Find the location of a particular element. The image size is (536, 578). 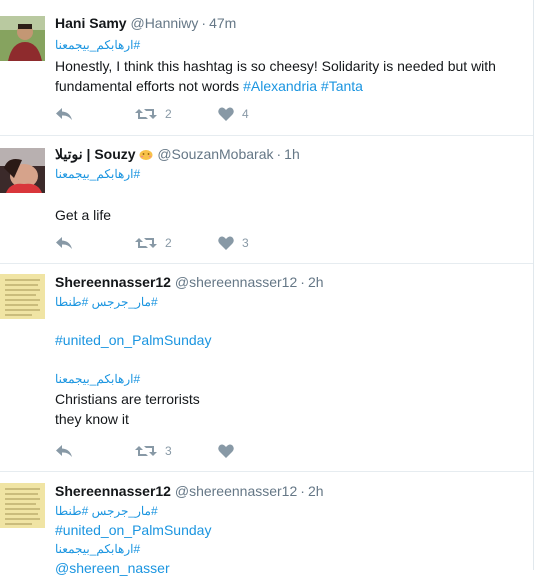

display-name-arabic: نوتيلا is located at coordinates (69, 154).